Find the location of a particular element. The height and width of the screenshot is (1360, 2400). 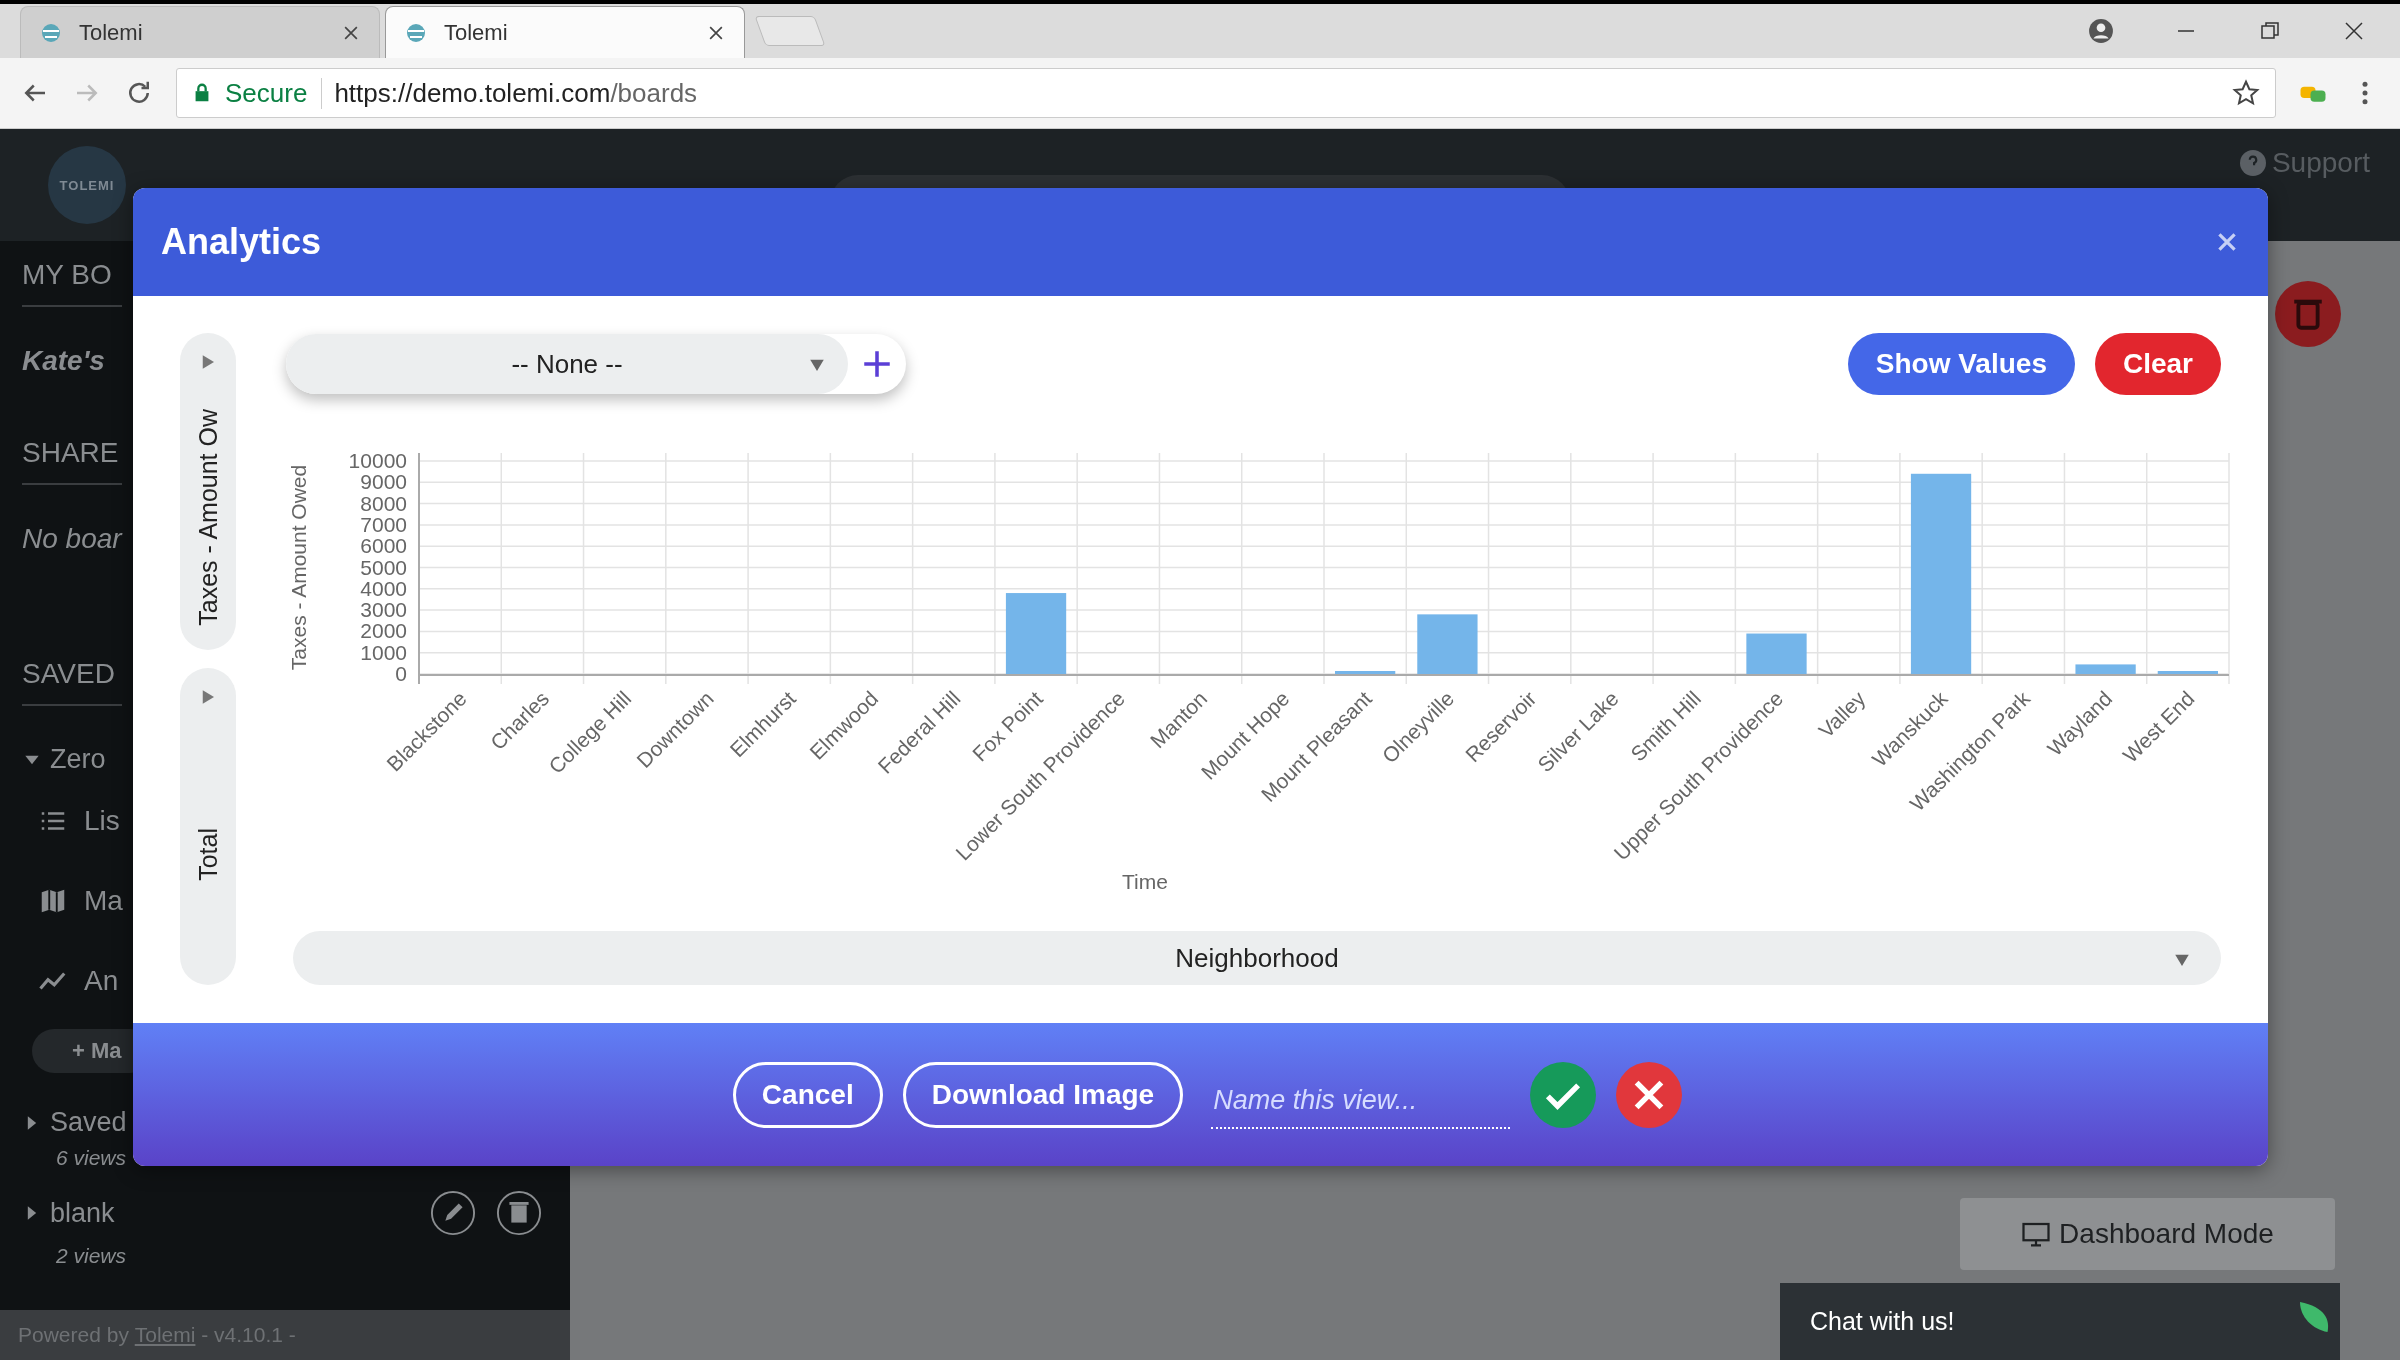

view-item: Ma is located at coordinates (72, 901).